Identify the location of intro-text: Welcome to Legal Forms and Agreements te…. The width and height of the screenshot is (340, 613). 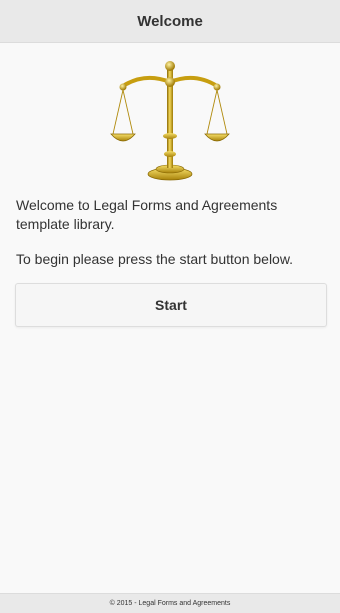
(147, 214).